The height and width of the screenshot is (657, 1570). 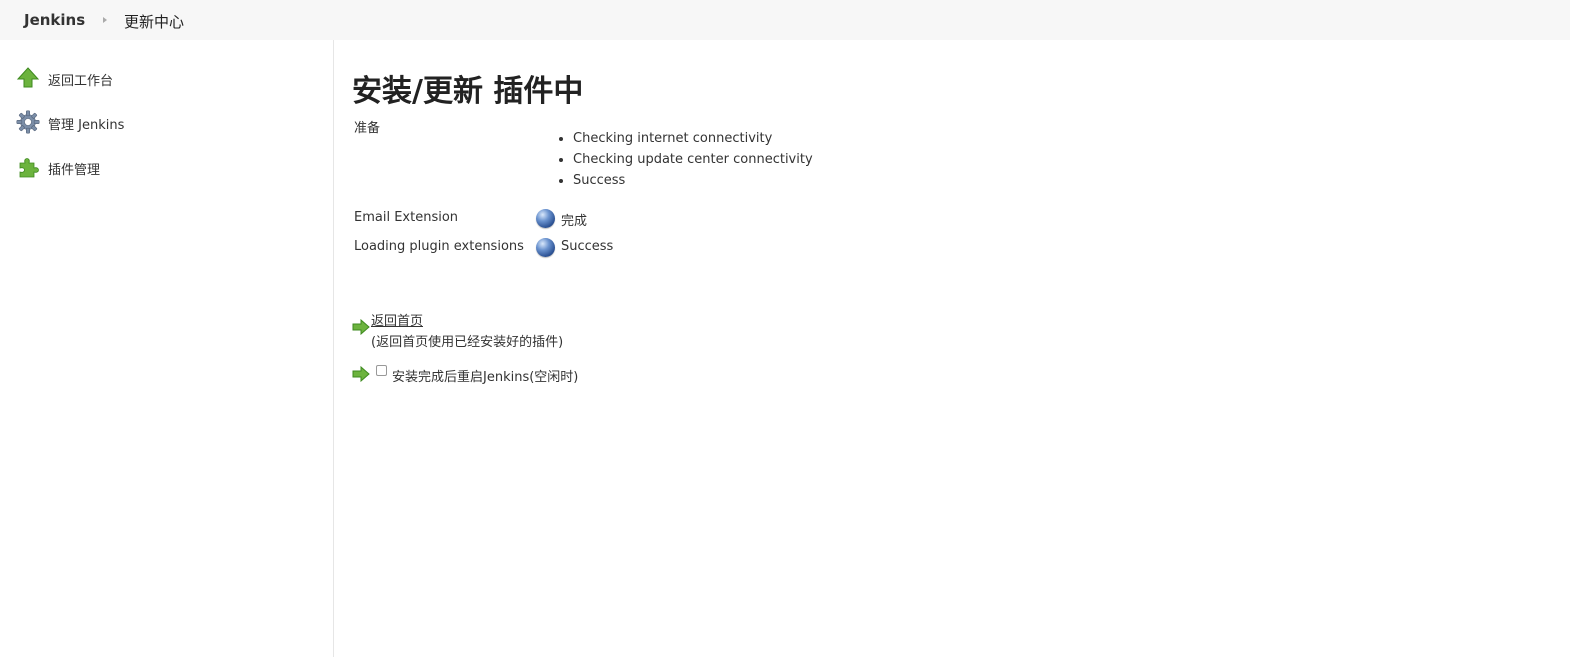 I want to click on gear-icon, so click(x=28, y=122).